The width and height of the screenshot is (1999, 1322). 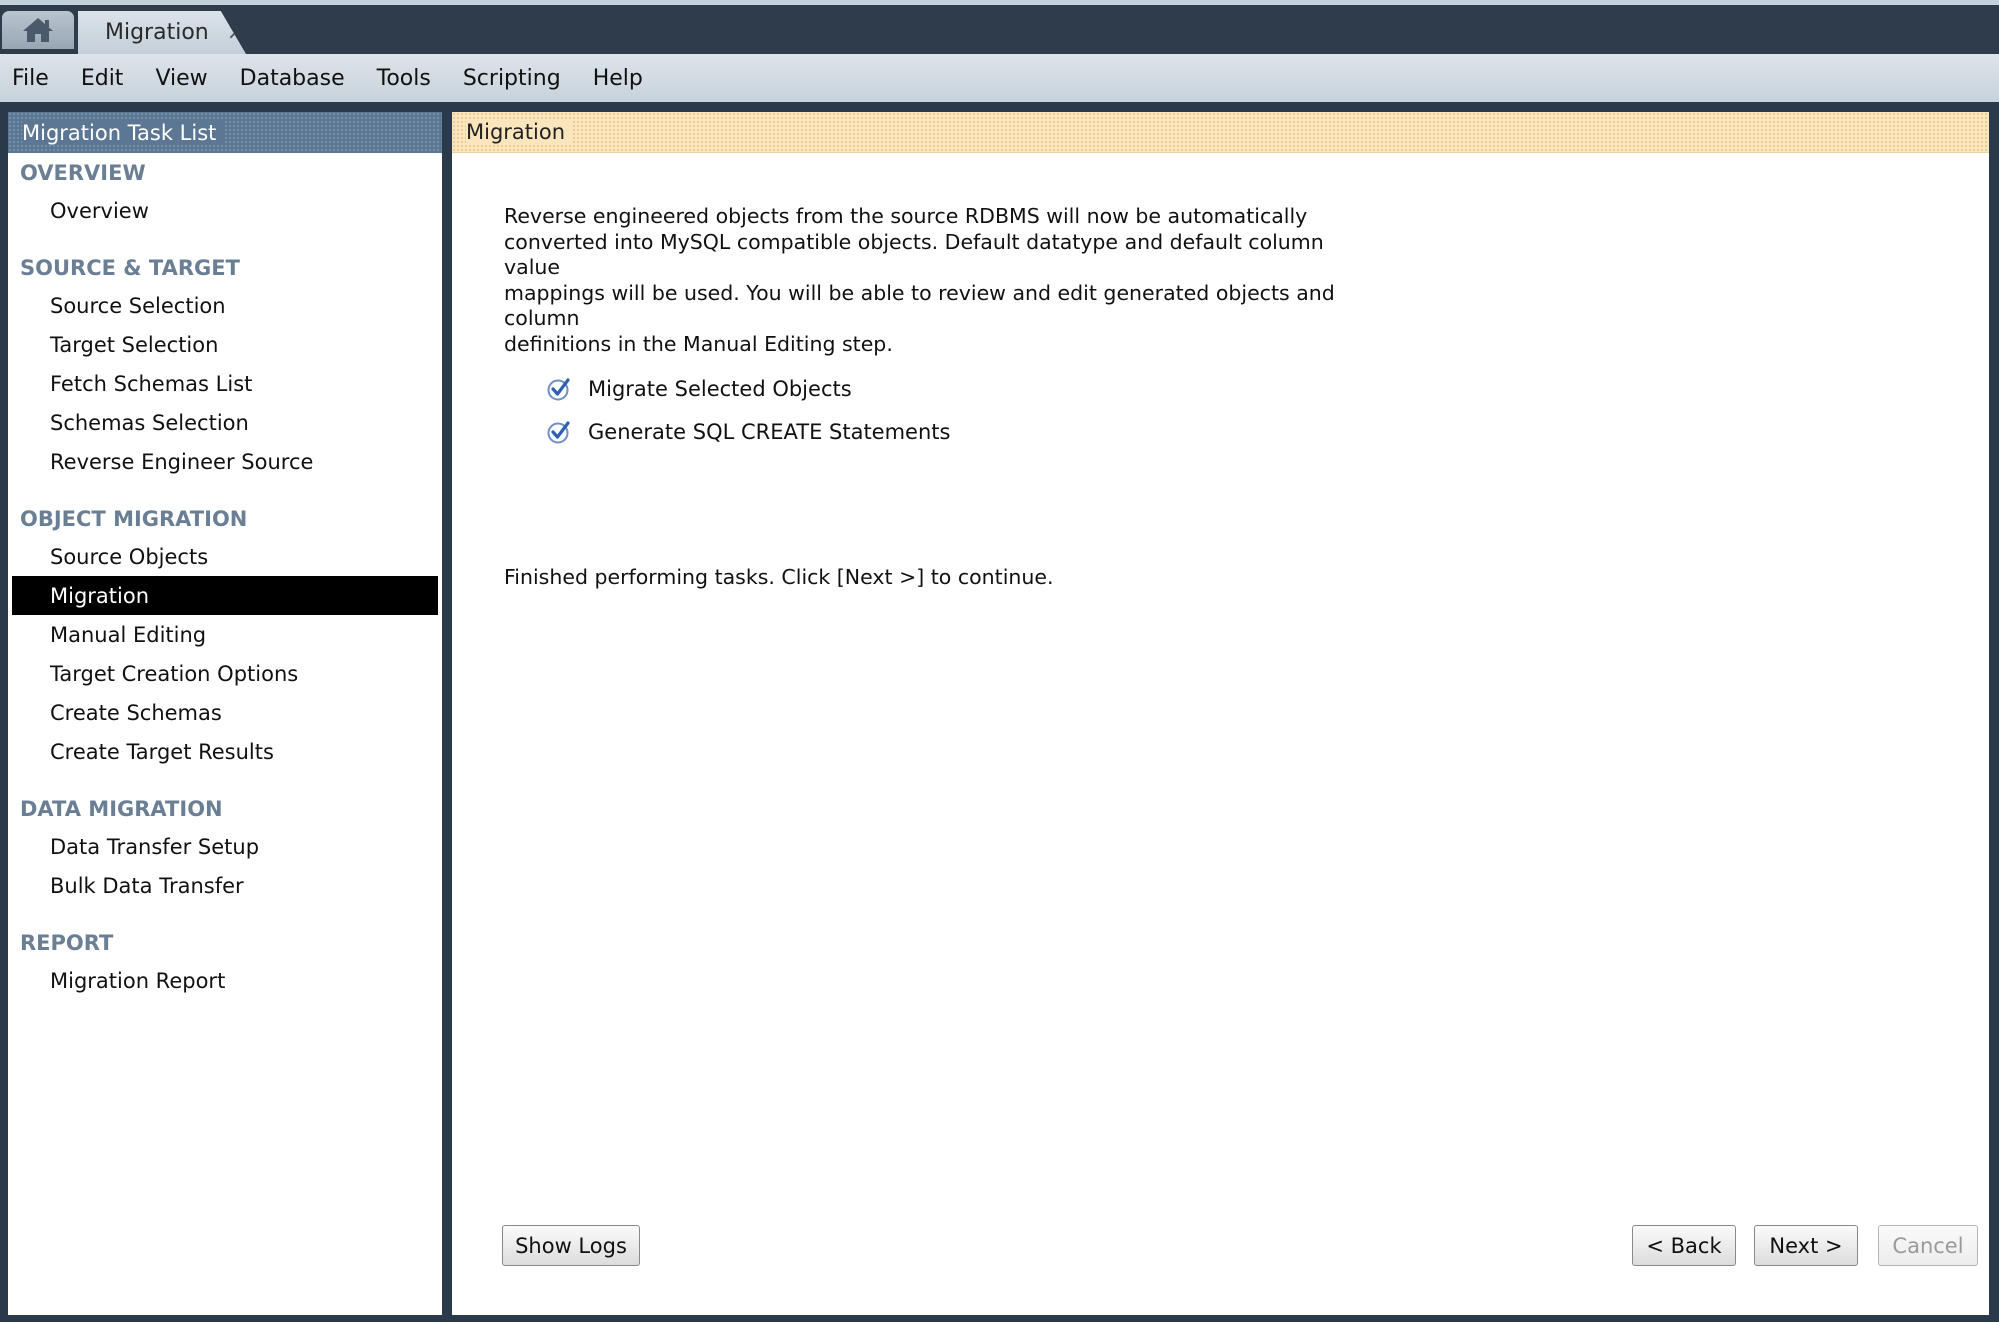 I want to click on task-label: Generate SQL CREATE Statements, so click(x=769, y=432).